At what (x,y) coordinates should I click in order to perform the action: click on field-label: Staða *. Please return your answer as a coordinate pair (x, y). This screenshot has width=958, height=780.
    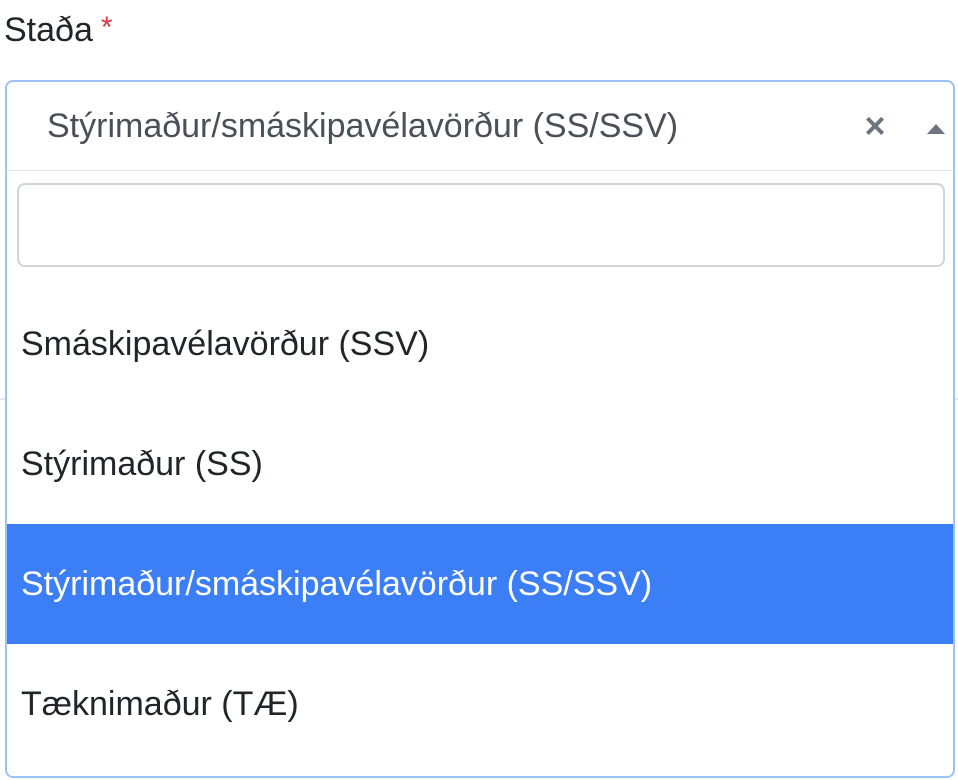
    Looking at the image, I should click on (58, 31).